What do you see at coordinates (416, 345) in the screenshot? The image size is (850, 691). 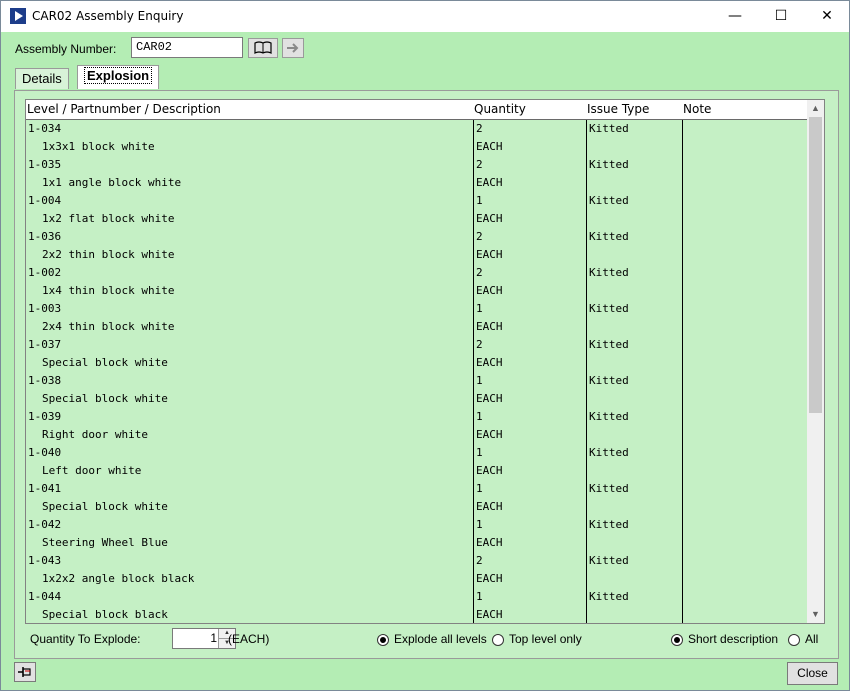 I see `table-row: 1-037 2 Kitted` at bounding box center [416, 345].